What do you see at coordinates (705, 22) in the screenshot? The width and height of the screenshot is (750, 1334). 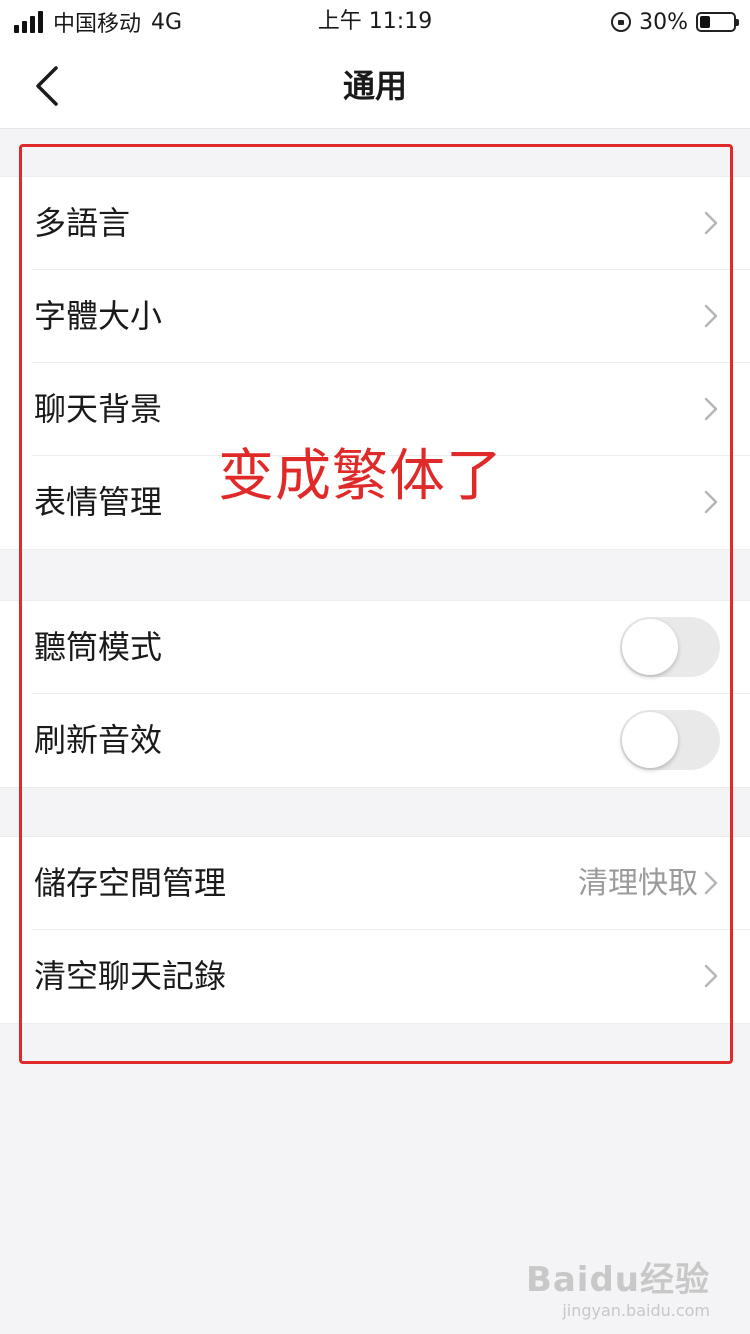 I see `battery-level` at bounding box center [705, 22].